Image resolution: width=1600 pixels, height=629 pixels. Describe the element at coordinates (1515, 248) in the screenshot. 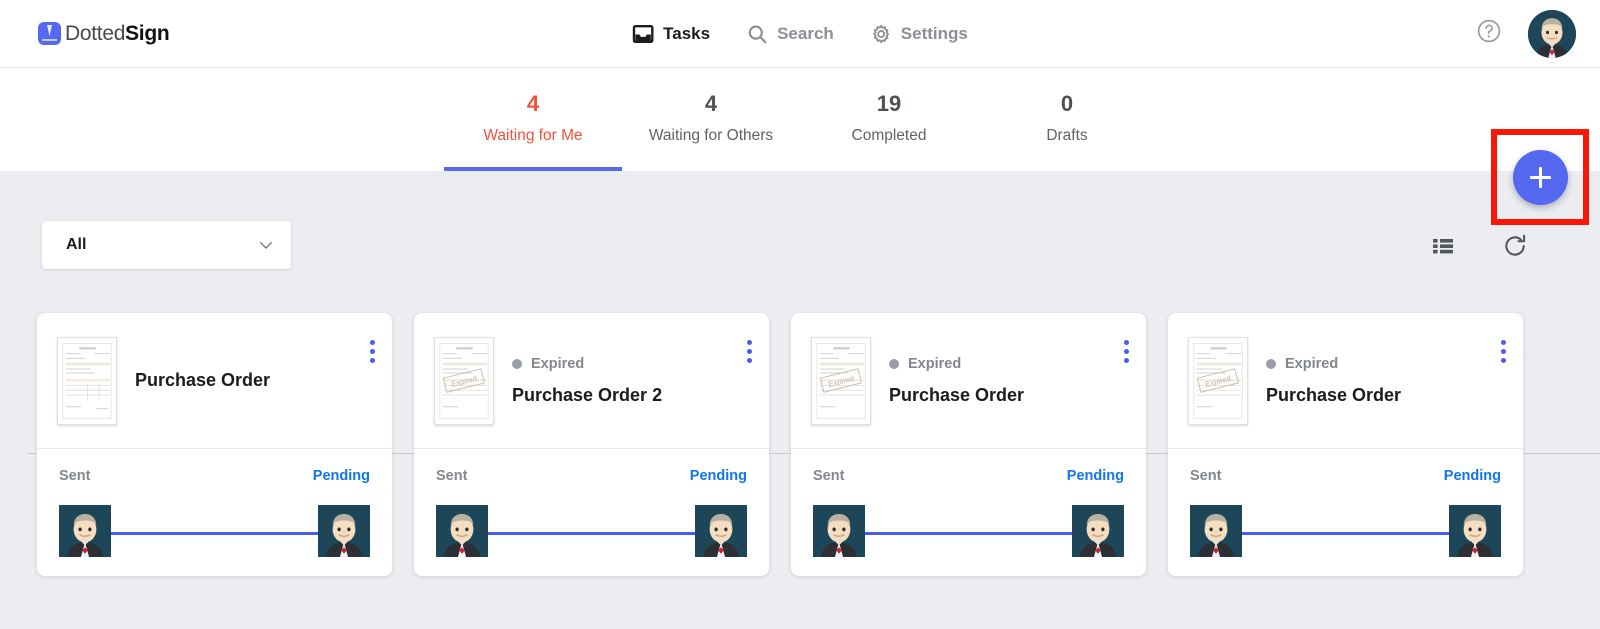

I see `refresh-icon` at that location.